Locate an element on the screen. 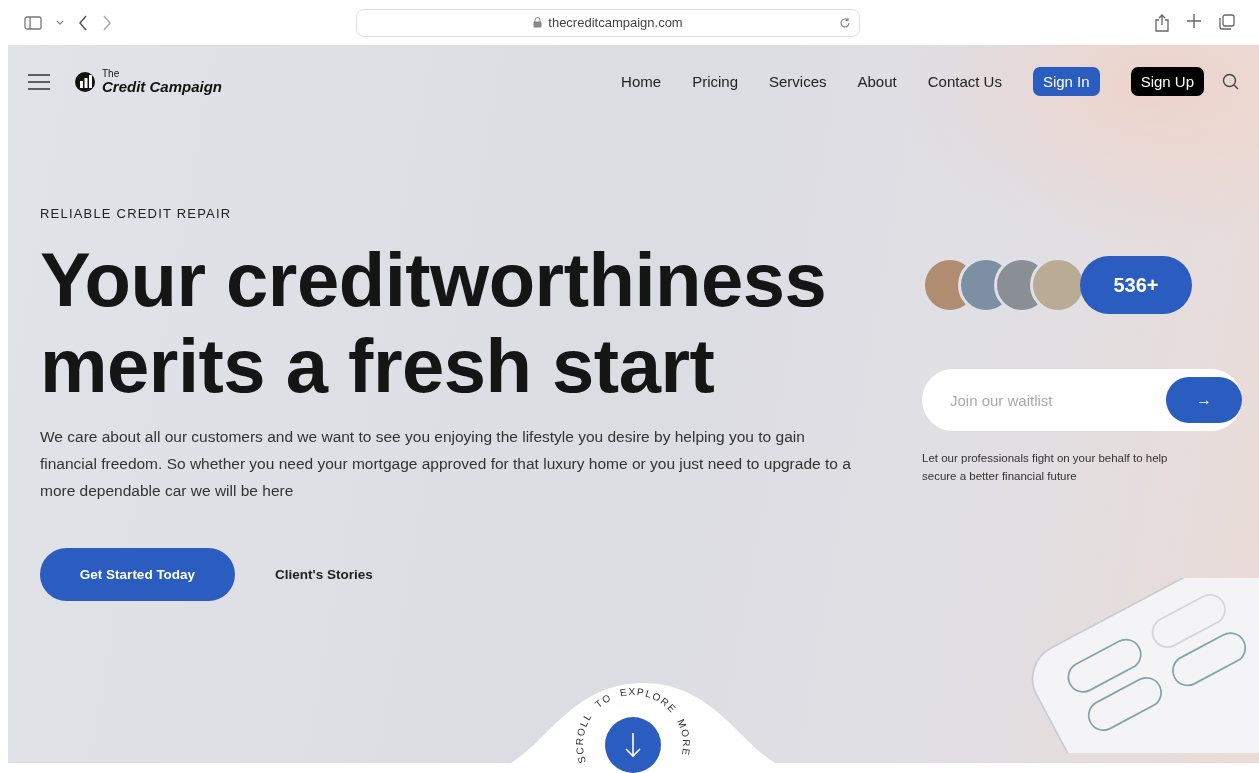 This screenshot has width=1259, height=773. get-started-button: Get Started Today is located at coordinates (137, 574).